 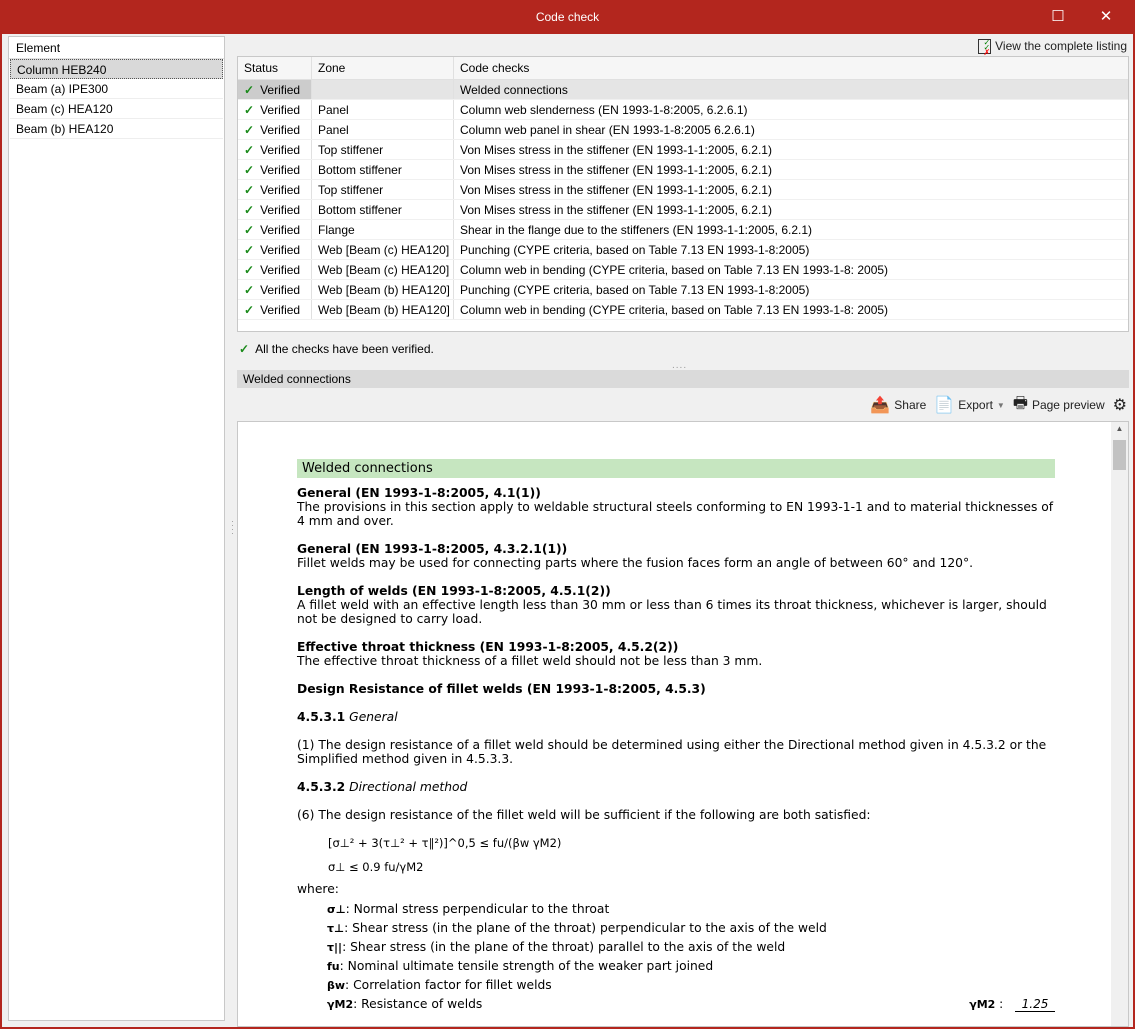 What do you see at coordinates (1119, 455) in the screenshot?
I see `scrollbar-thumb` at bounding box center [1119, 455].